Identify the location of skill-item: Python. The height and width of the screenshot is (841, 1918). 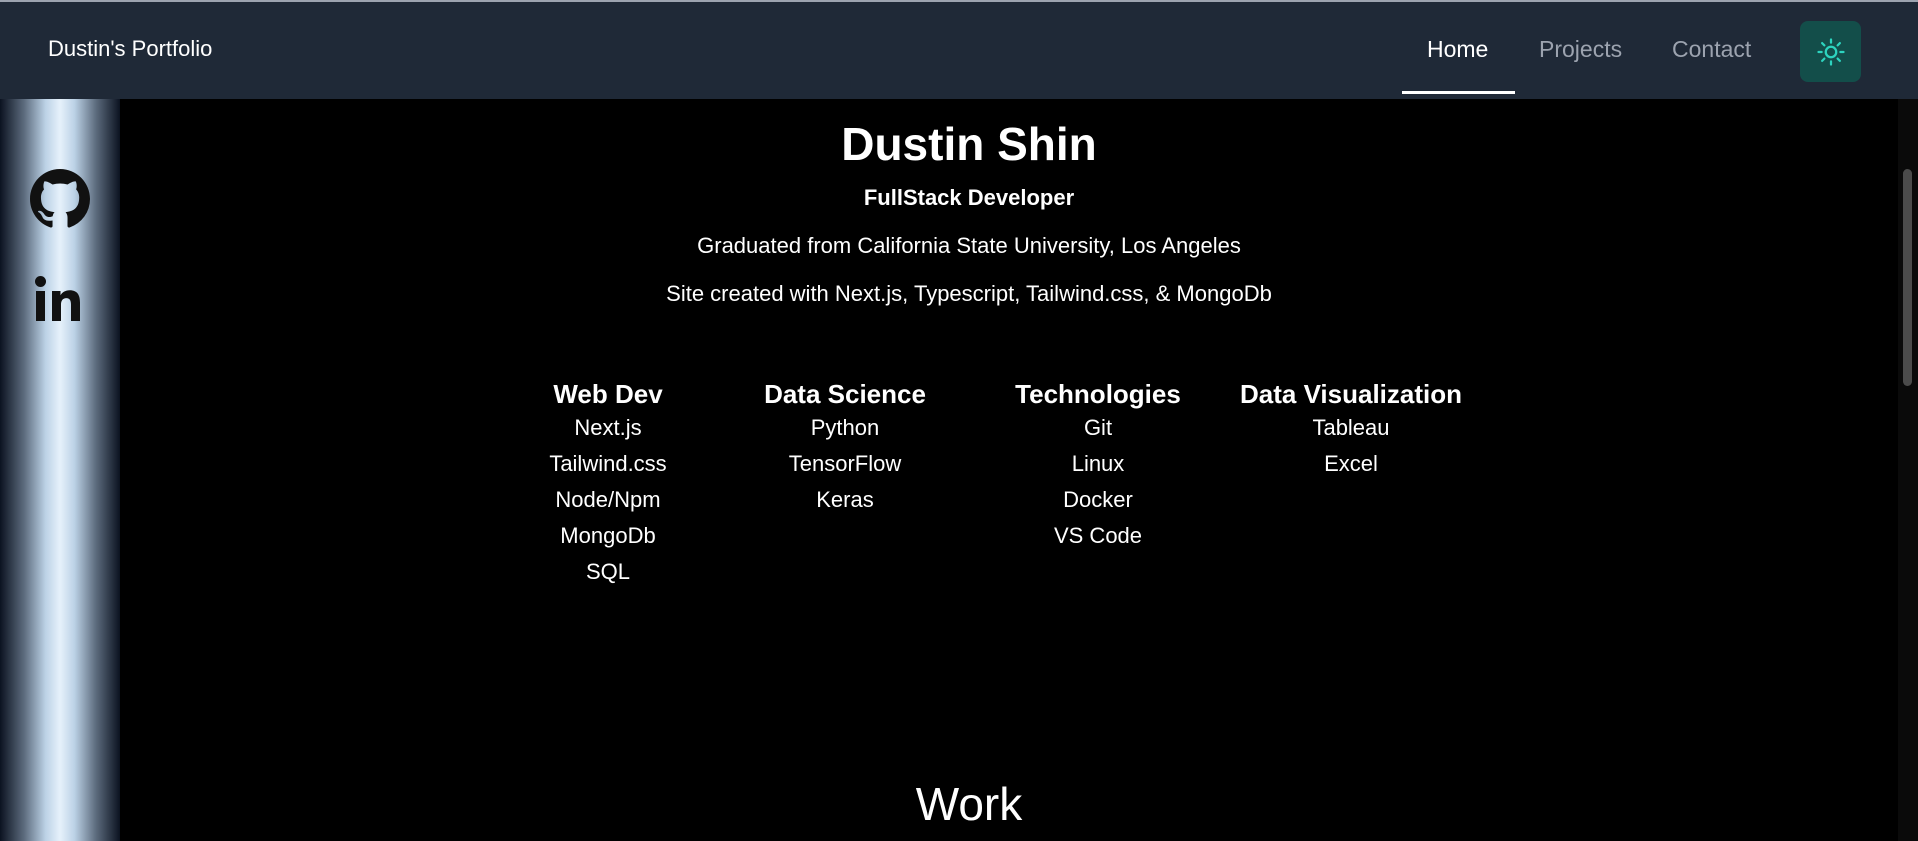
(845, 427).